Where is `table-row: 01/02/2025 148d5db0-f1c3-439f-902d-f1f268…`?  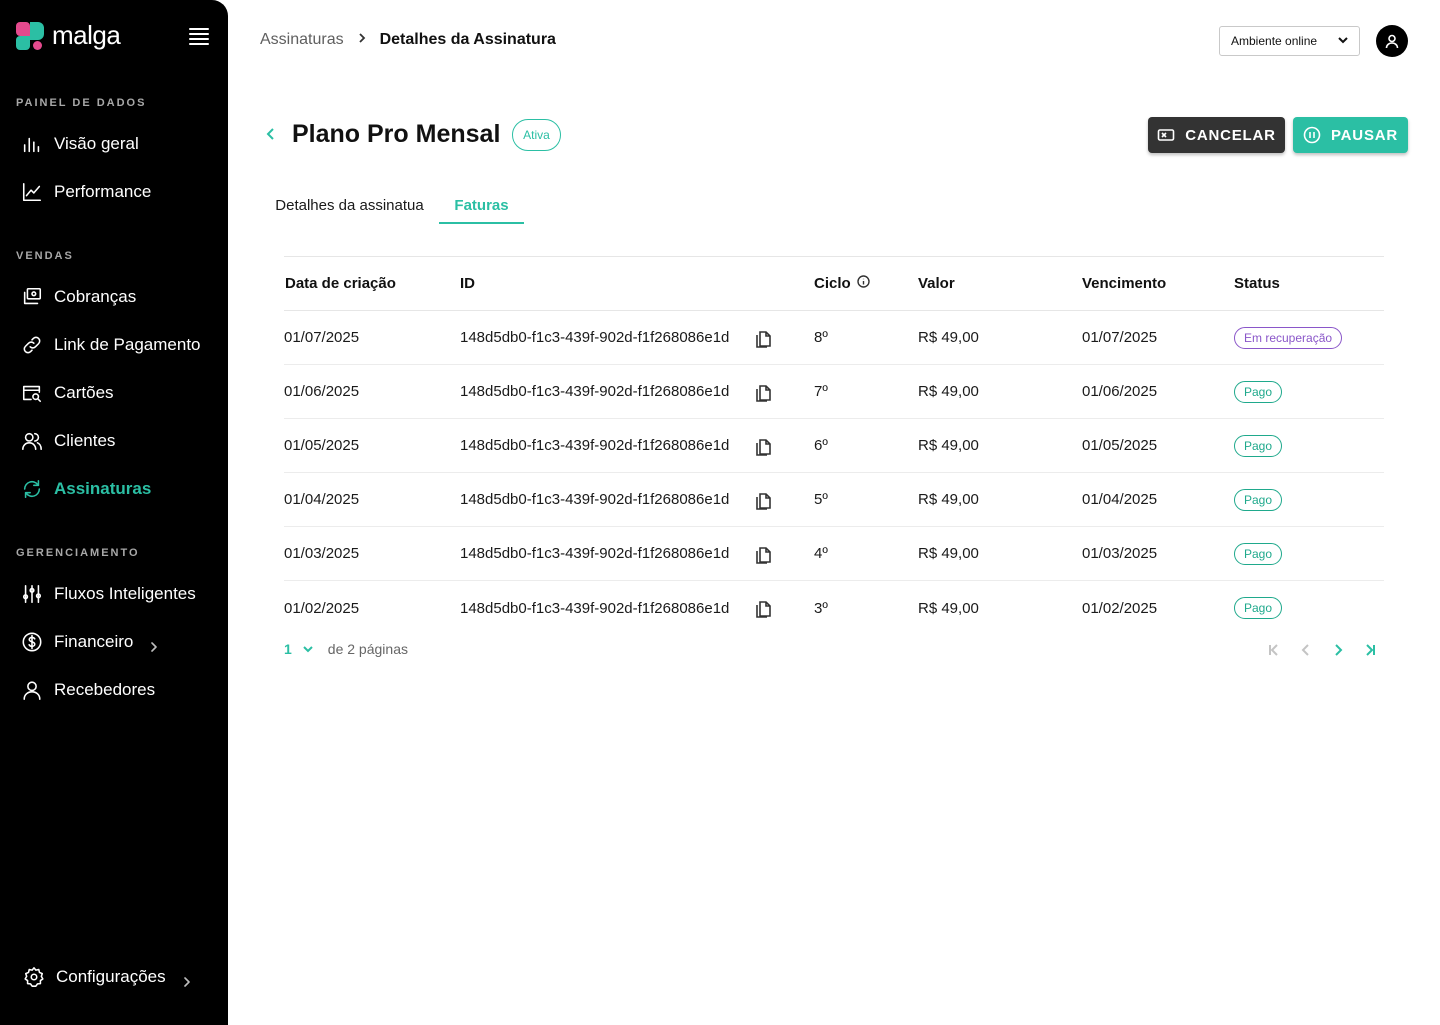 table-row: 01/02/2025 148d5db0-f1c3-439f-902d-f1f268… is located at coordinates (834, 608).